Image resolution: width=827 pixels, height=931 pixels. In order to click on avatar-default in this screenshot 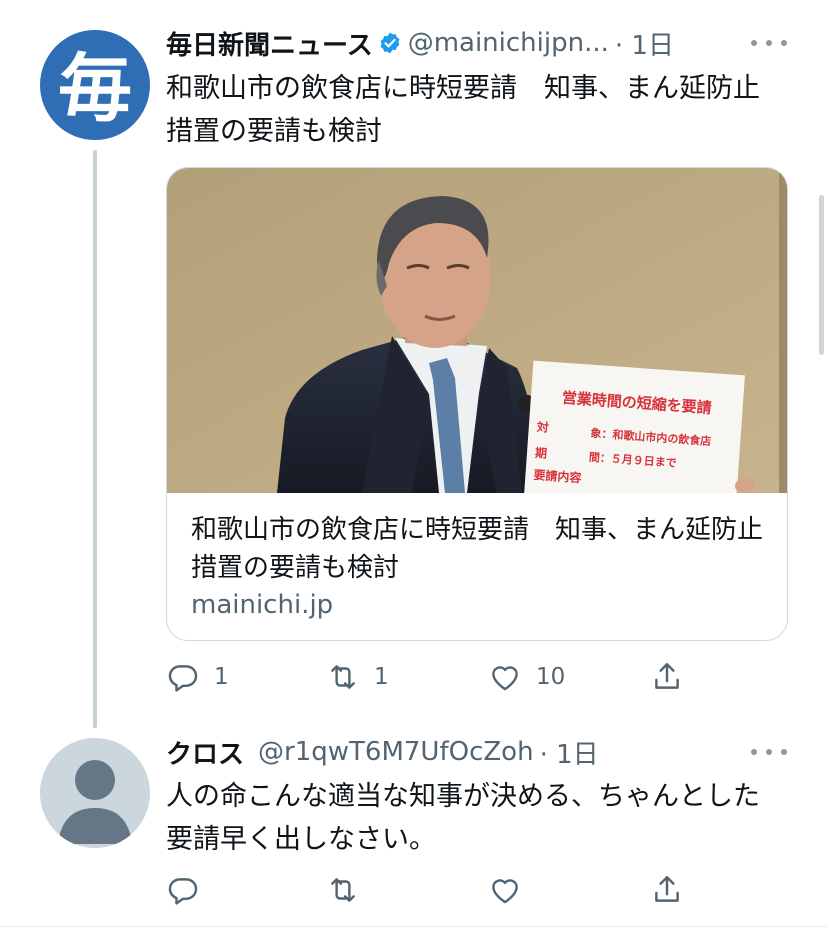, I will do `click(95, 793)`.